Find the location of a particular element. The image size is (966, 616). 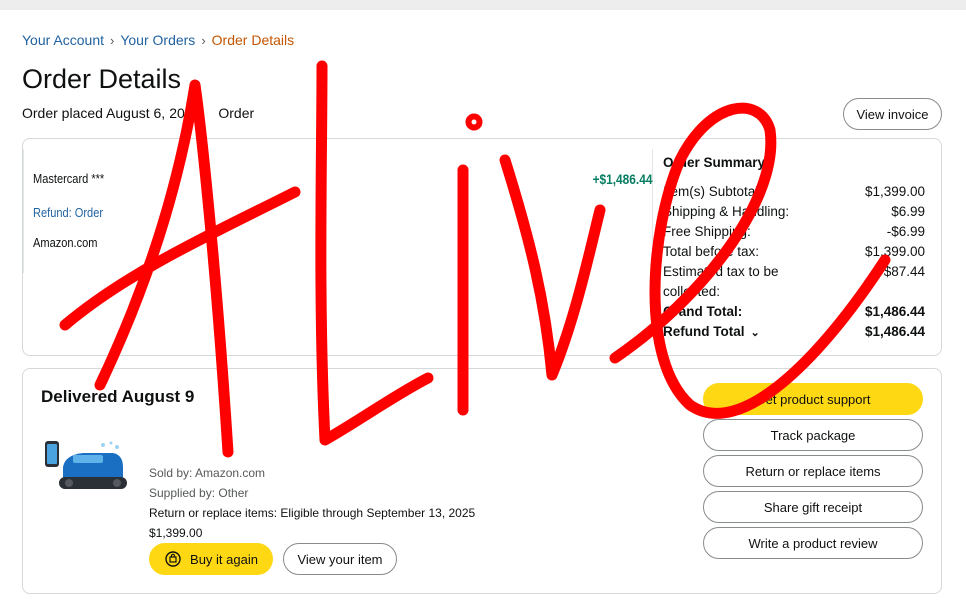

summary-row: Free Shipping: -$6.99 is located at coordinates (794, 232).